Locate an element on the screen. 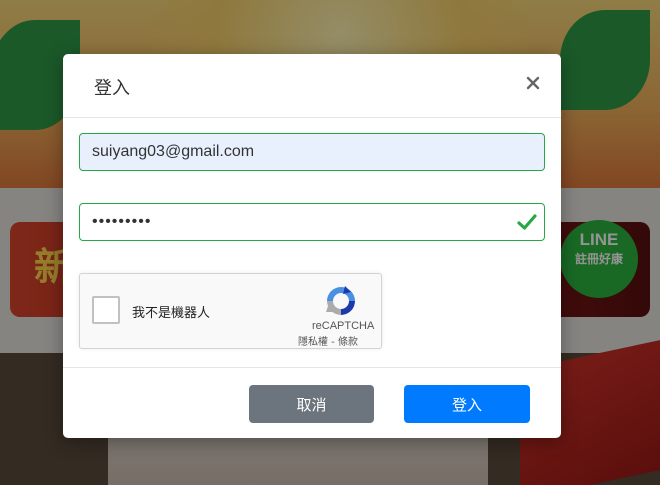  recaptcha-label: 我不是機器人 is located at coordinates (171, 313).